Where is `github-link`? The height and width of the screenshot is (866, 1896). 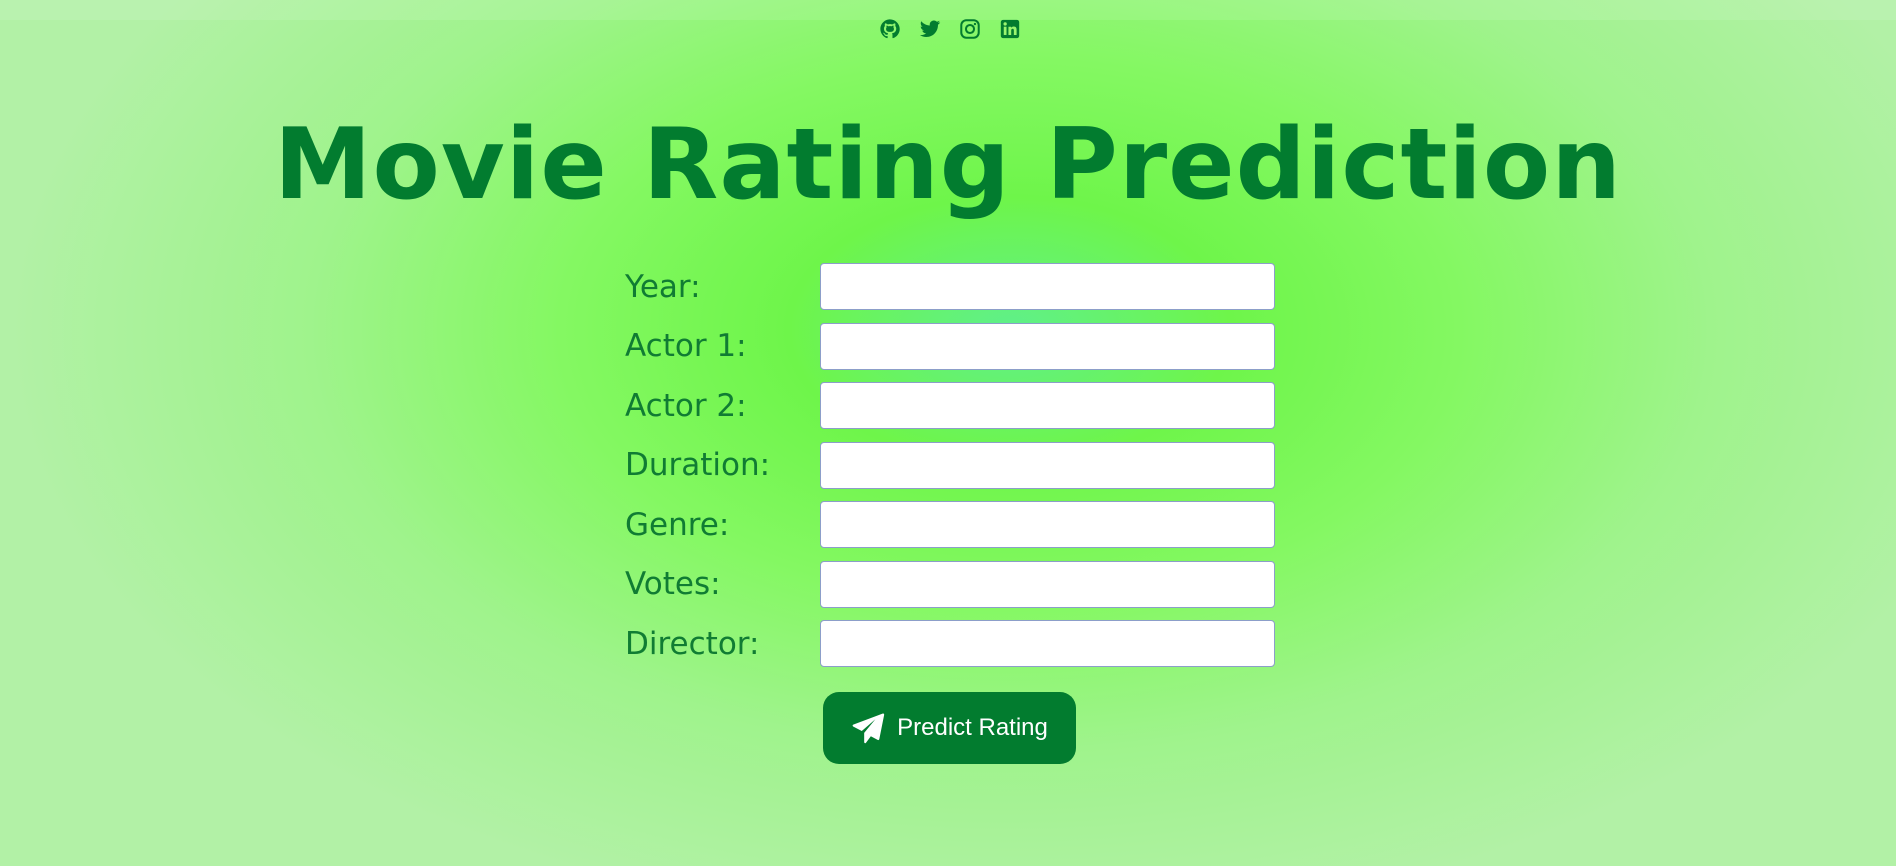
github-link is located at coordinates (890, 29).